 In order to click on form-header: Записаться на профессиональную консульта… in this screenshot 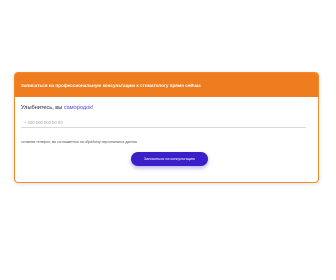, I will do `click(166, 85)`.